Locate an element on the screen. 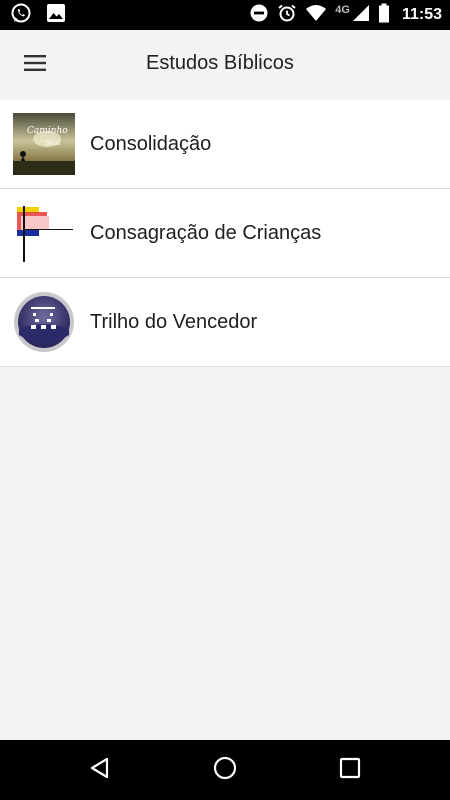  list-item-label: Trilho do Vencedor is located at coordinates (174, 321).